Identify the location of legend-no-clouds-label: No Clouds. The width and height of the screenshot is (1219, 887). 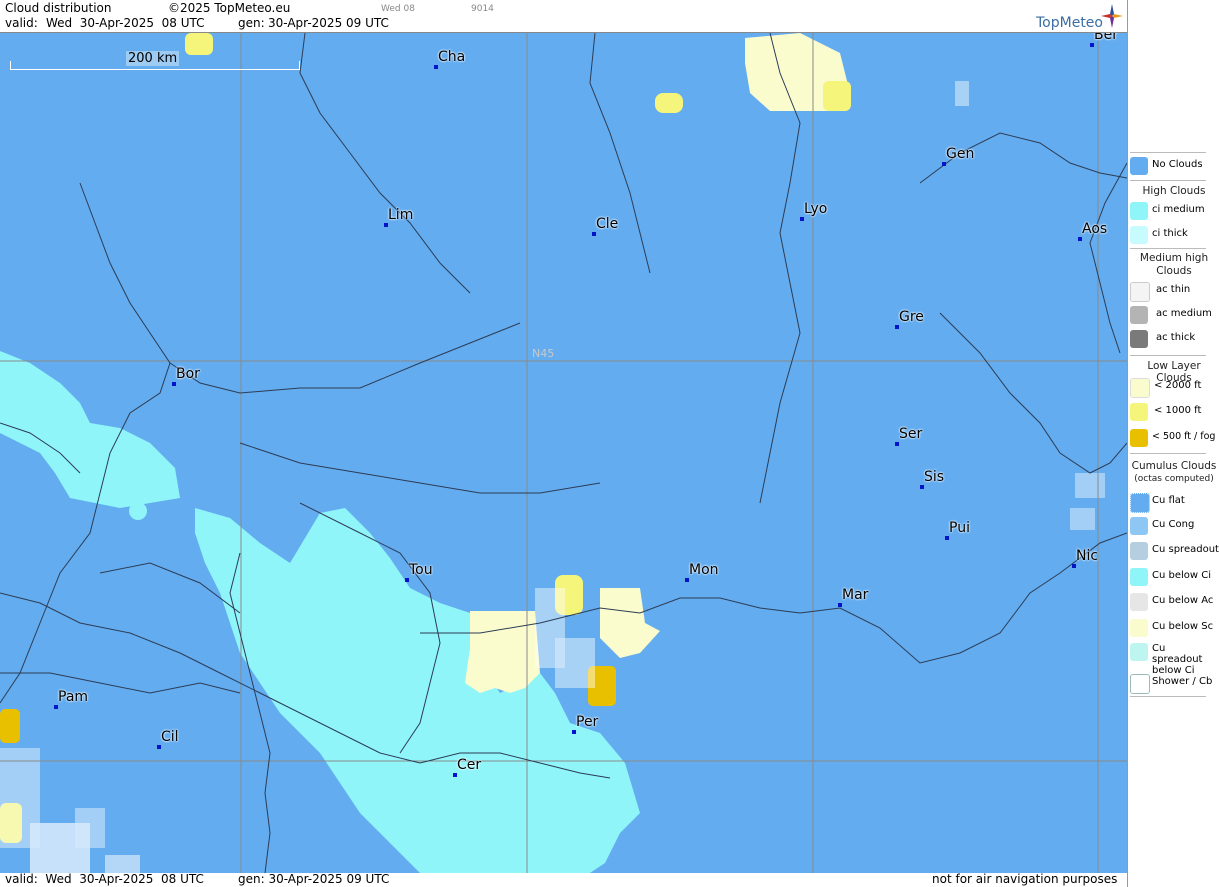
(1177, 164).